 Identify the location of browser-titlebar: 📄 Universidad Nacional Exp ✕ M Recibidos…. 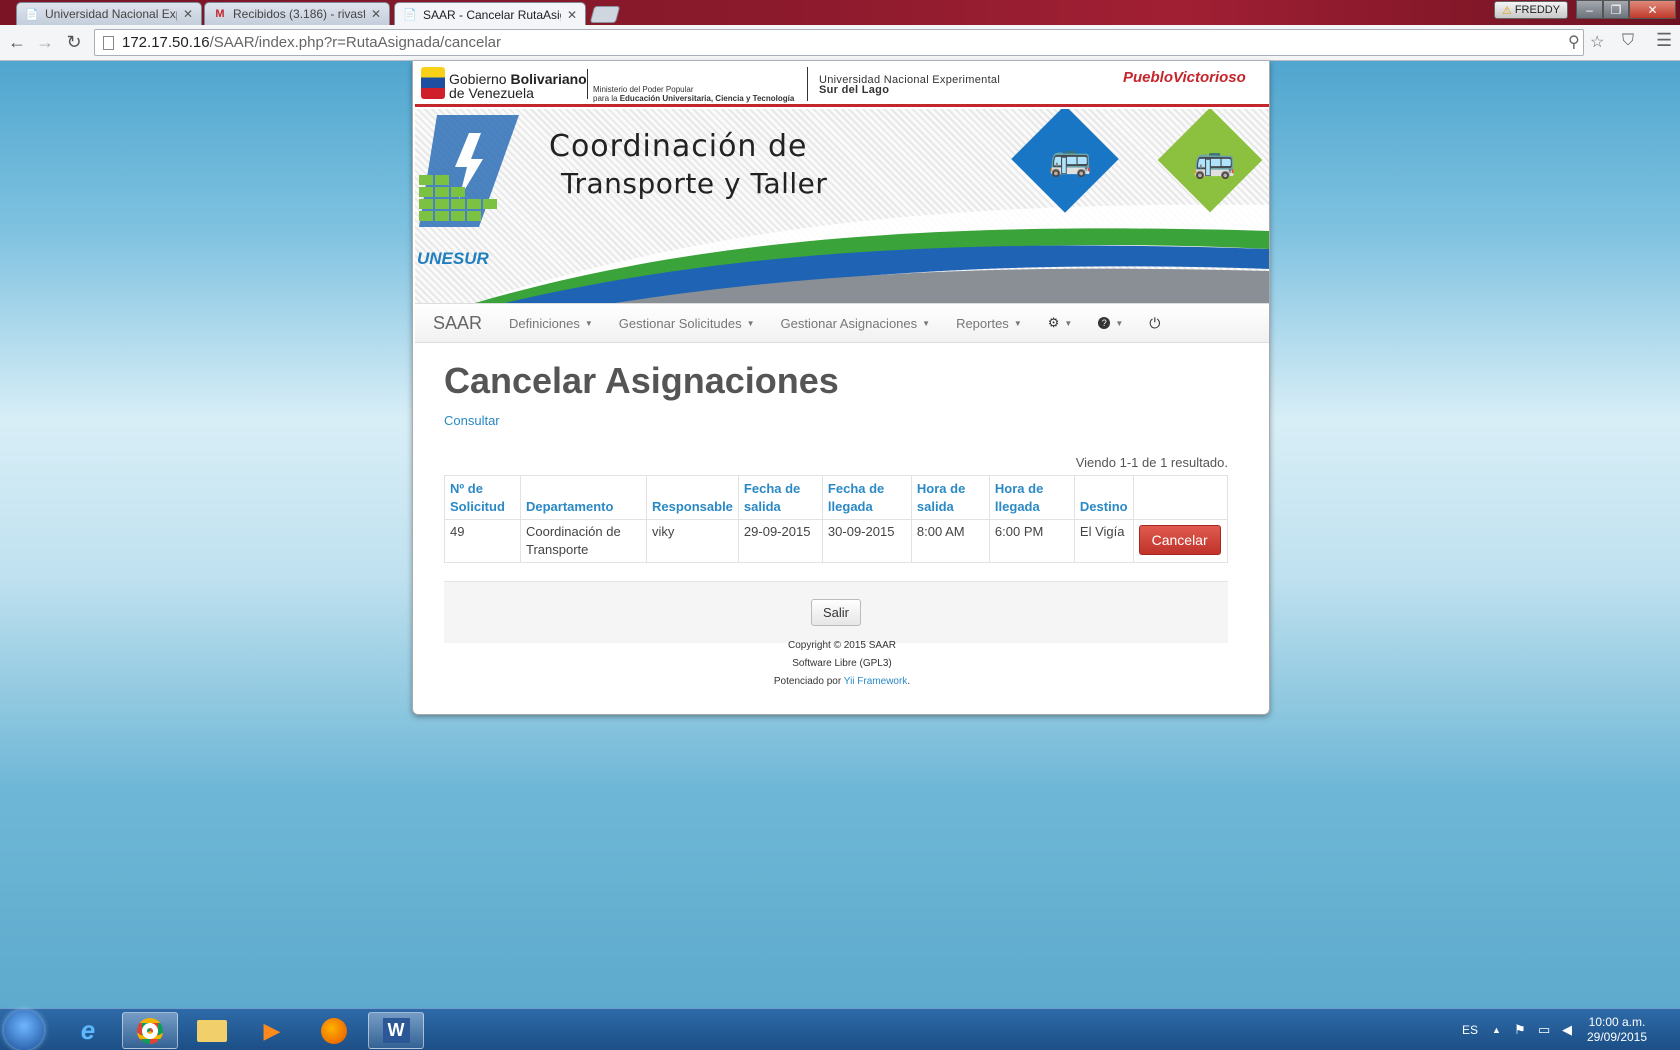
(840, 13).